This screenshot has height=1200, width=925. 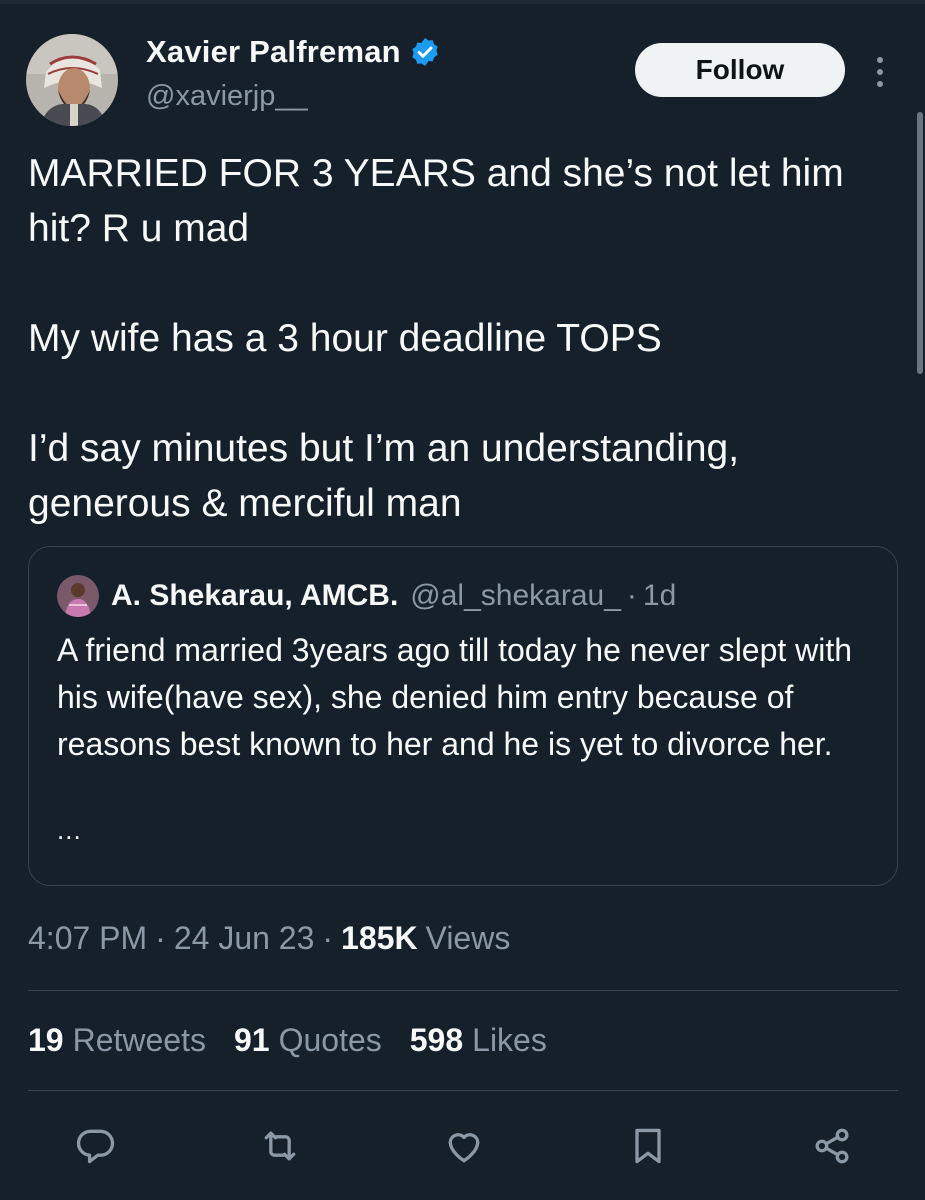 I want to click on retweet-icon, so click(x=280, y=1146).